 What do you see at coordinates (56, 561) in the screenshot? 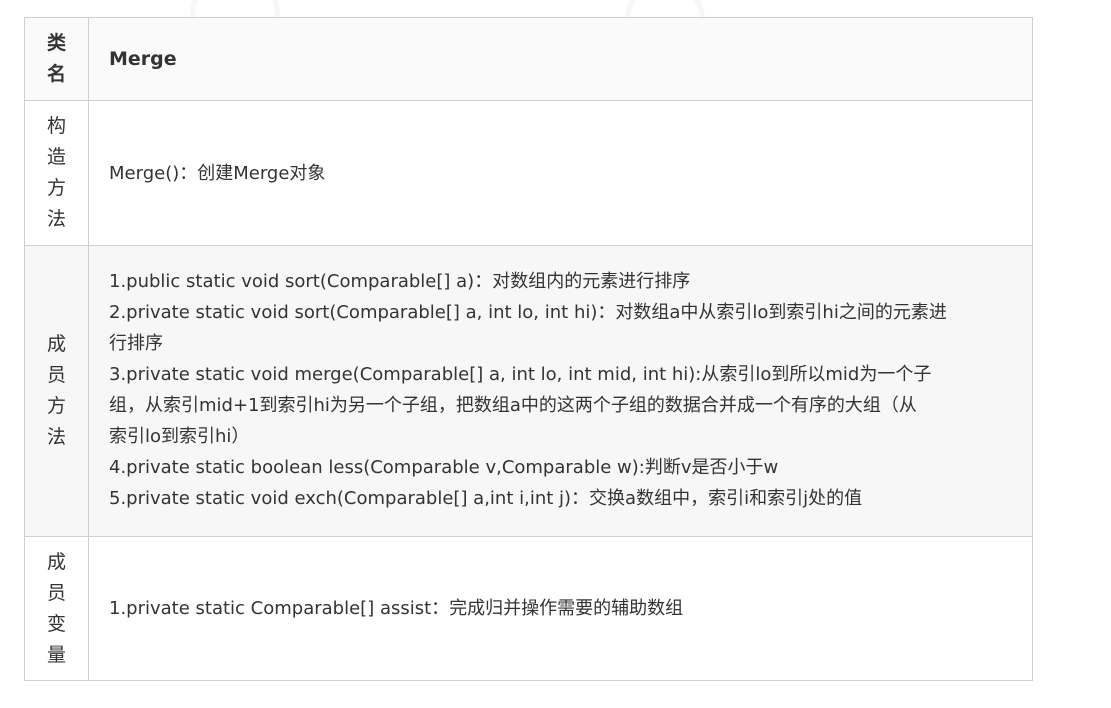
I see `fields-label-char: 成` at bounding box center [56, 561].